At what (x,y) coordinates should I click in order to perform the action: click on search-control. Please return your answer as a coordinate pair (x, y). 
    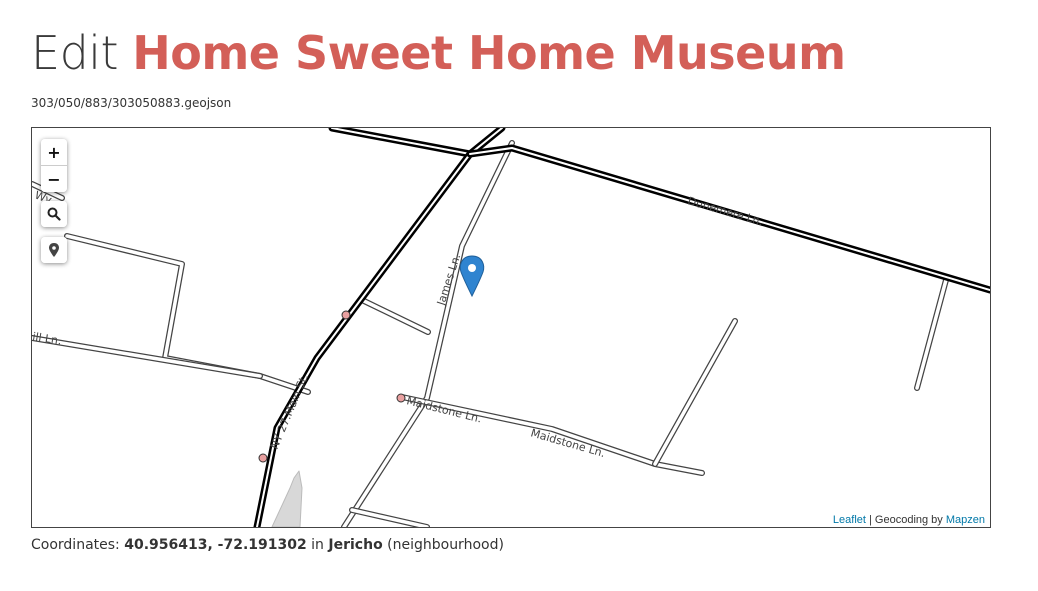
    Looking at the image, I should click on (54, 214).